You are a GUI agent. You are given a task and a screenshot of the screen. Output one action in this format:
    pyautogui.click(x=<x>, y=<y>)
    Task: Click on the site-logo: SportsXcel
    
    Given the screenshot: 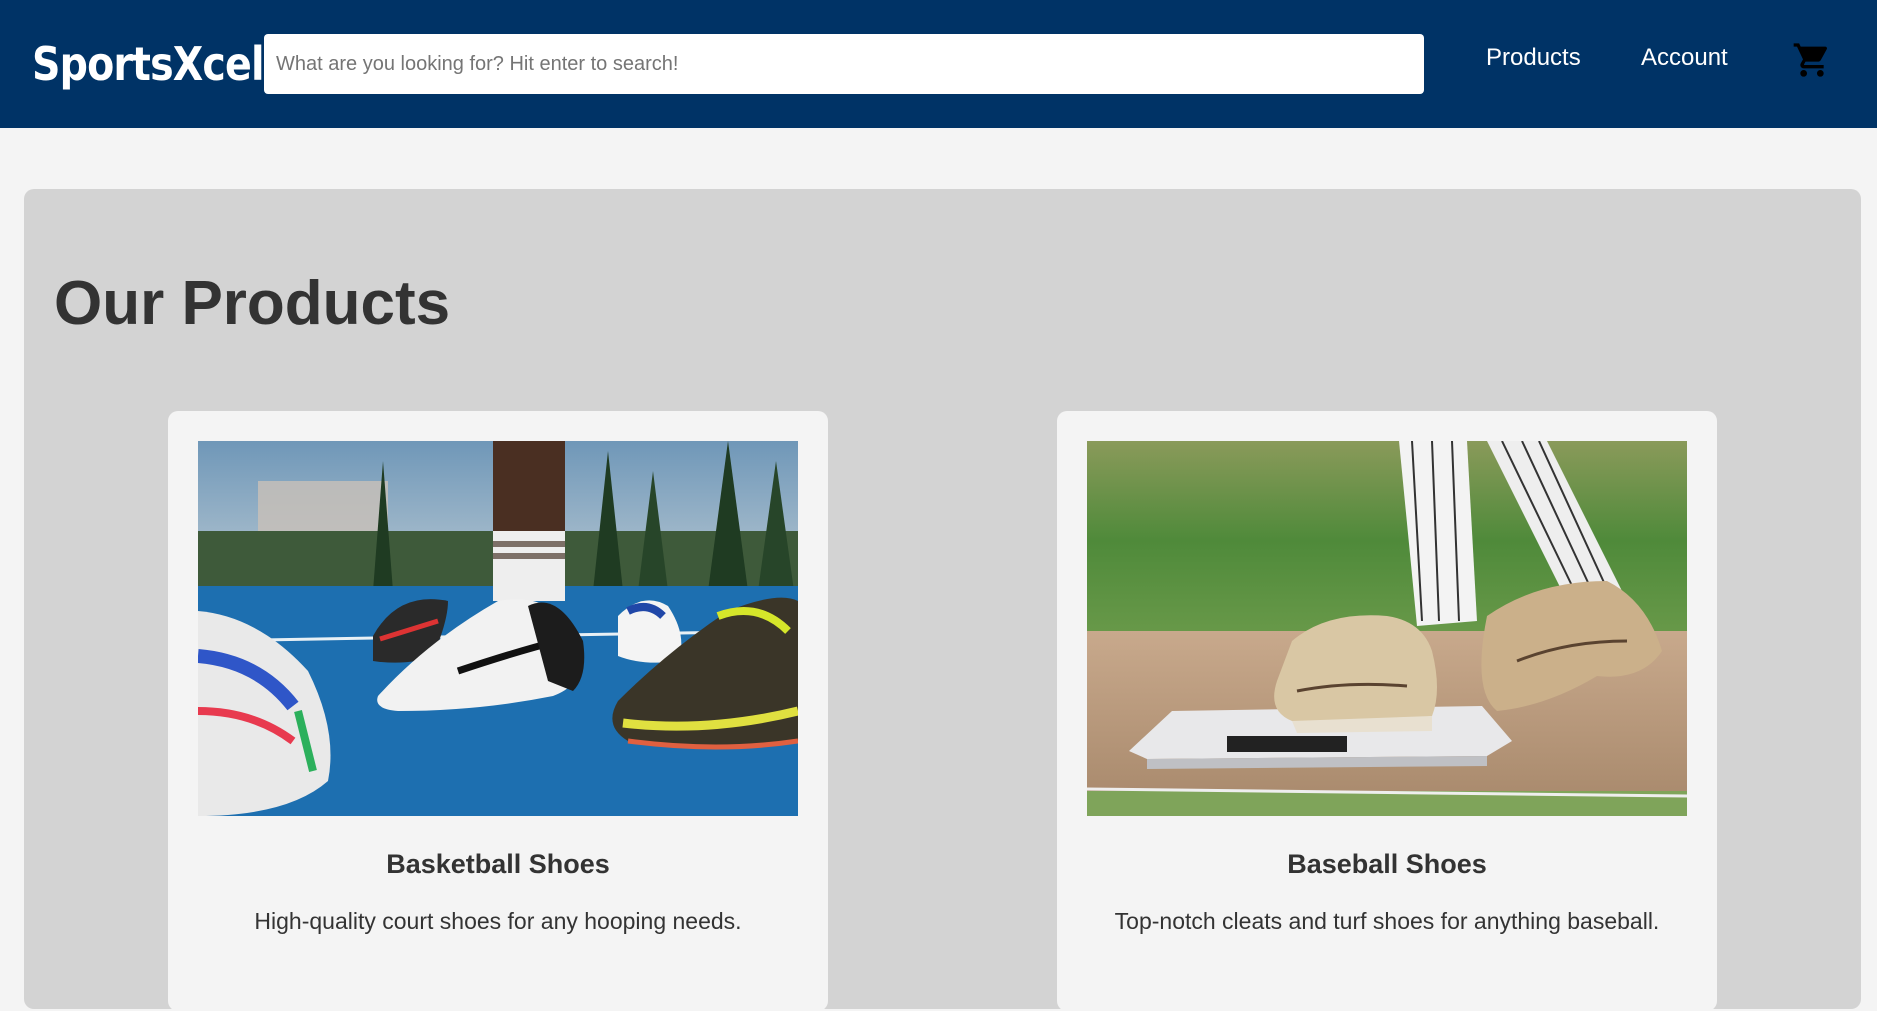 What is the action you would take?
    pyautogui.click(x=148, y=64)
    